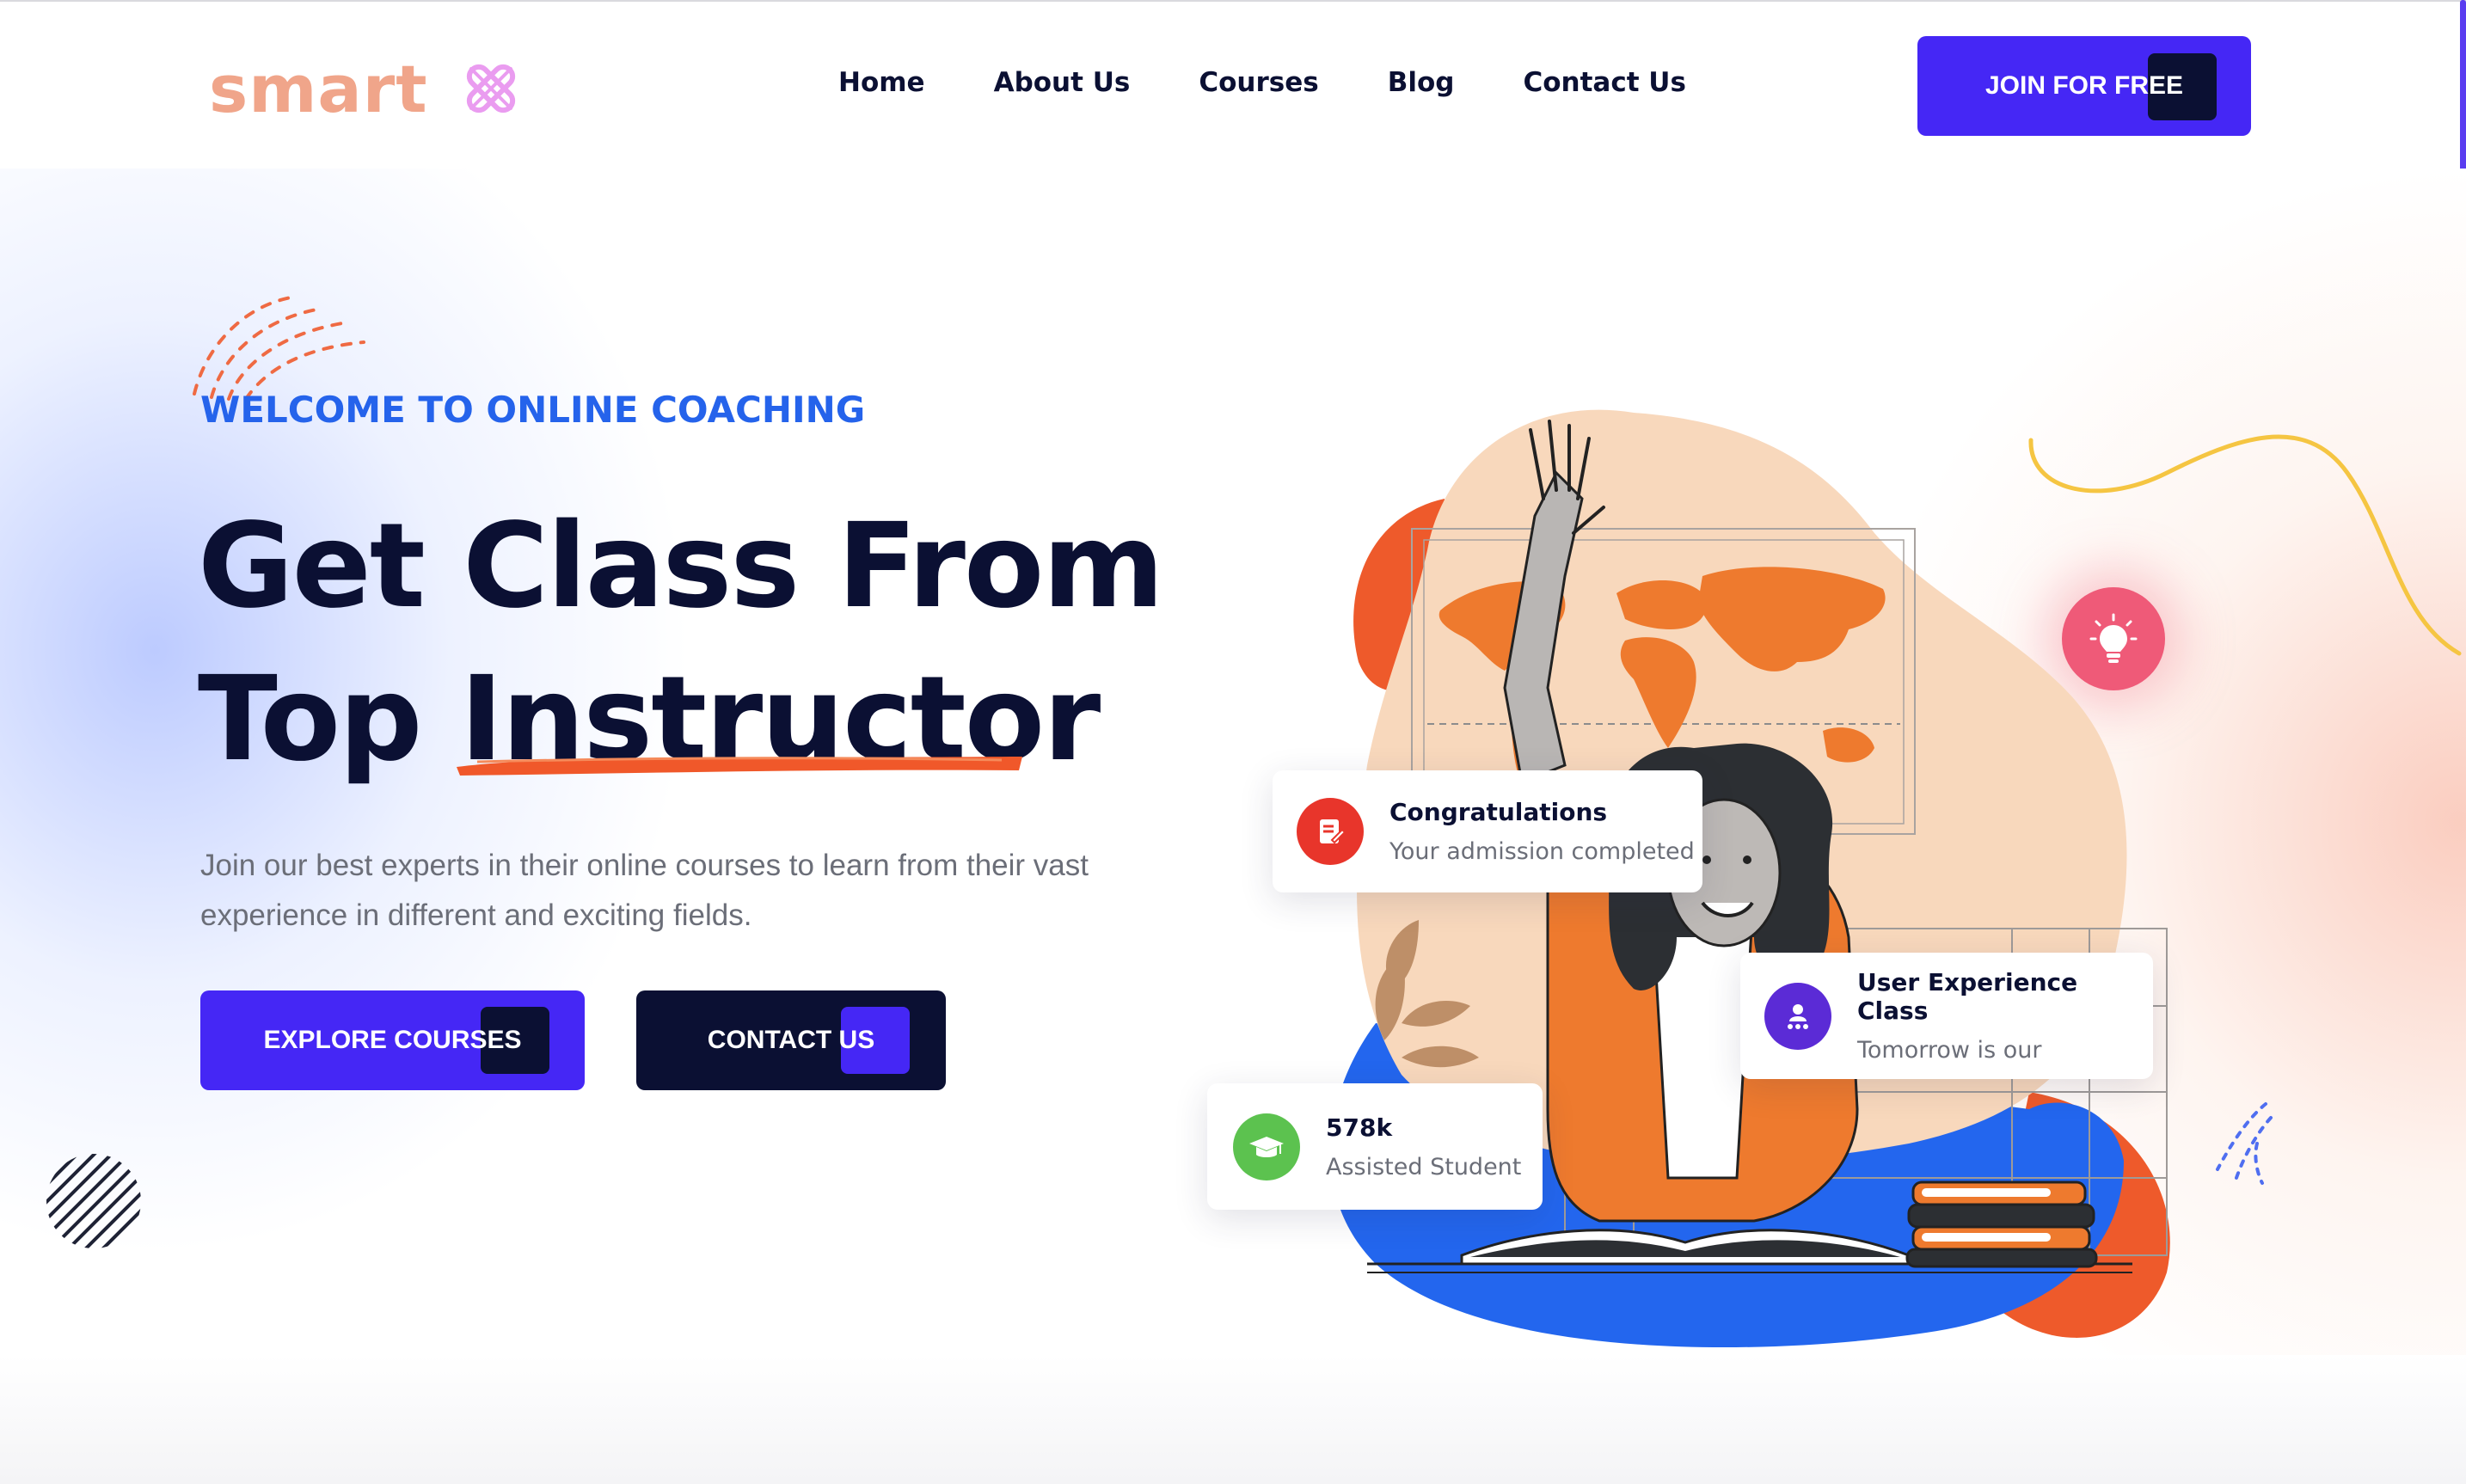  Describe the element at coordinates (681, 567) in the screenshot. I see `hero-title-line1: Get Class From` at that location.